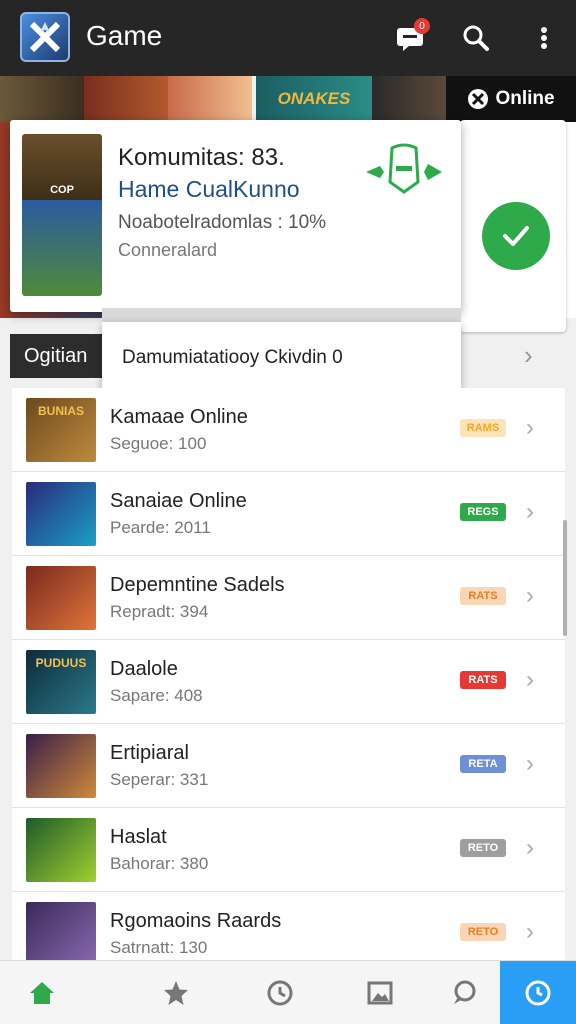  I want to click on section-label: Ogitian, so click(56, 356).